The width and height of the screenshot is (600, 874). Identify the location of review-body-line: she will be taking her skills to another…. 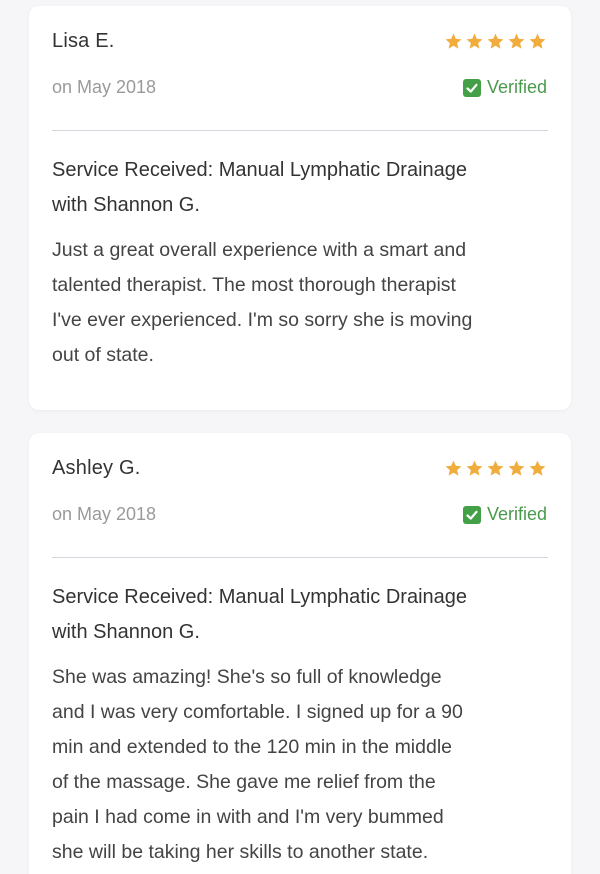
(240, 852).